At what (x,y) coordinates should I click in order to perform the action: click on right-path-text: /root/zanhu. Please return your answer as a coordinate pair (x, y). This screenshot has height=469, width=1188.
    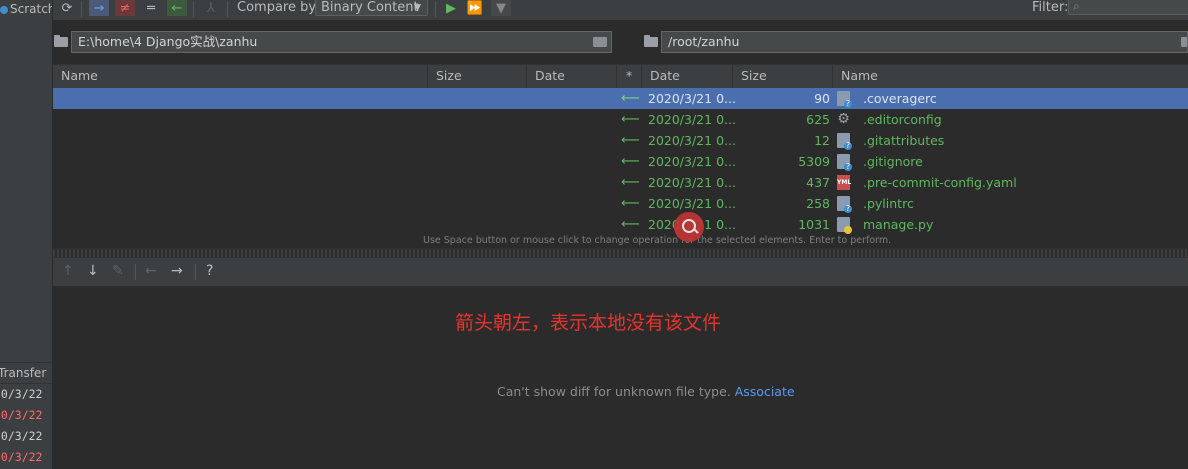
    Looking at the image, I should click on (704, 41).